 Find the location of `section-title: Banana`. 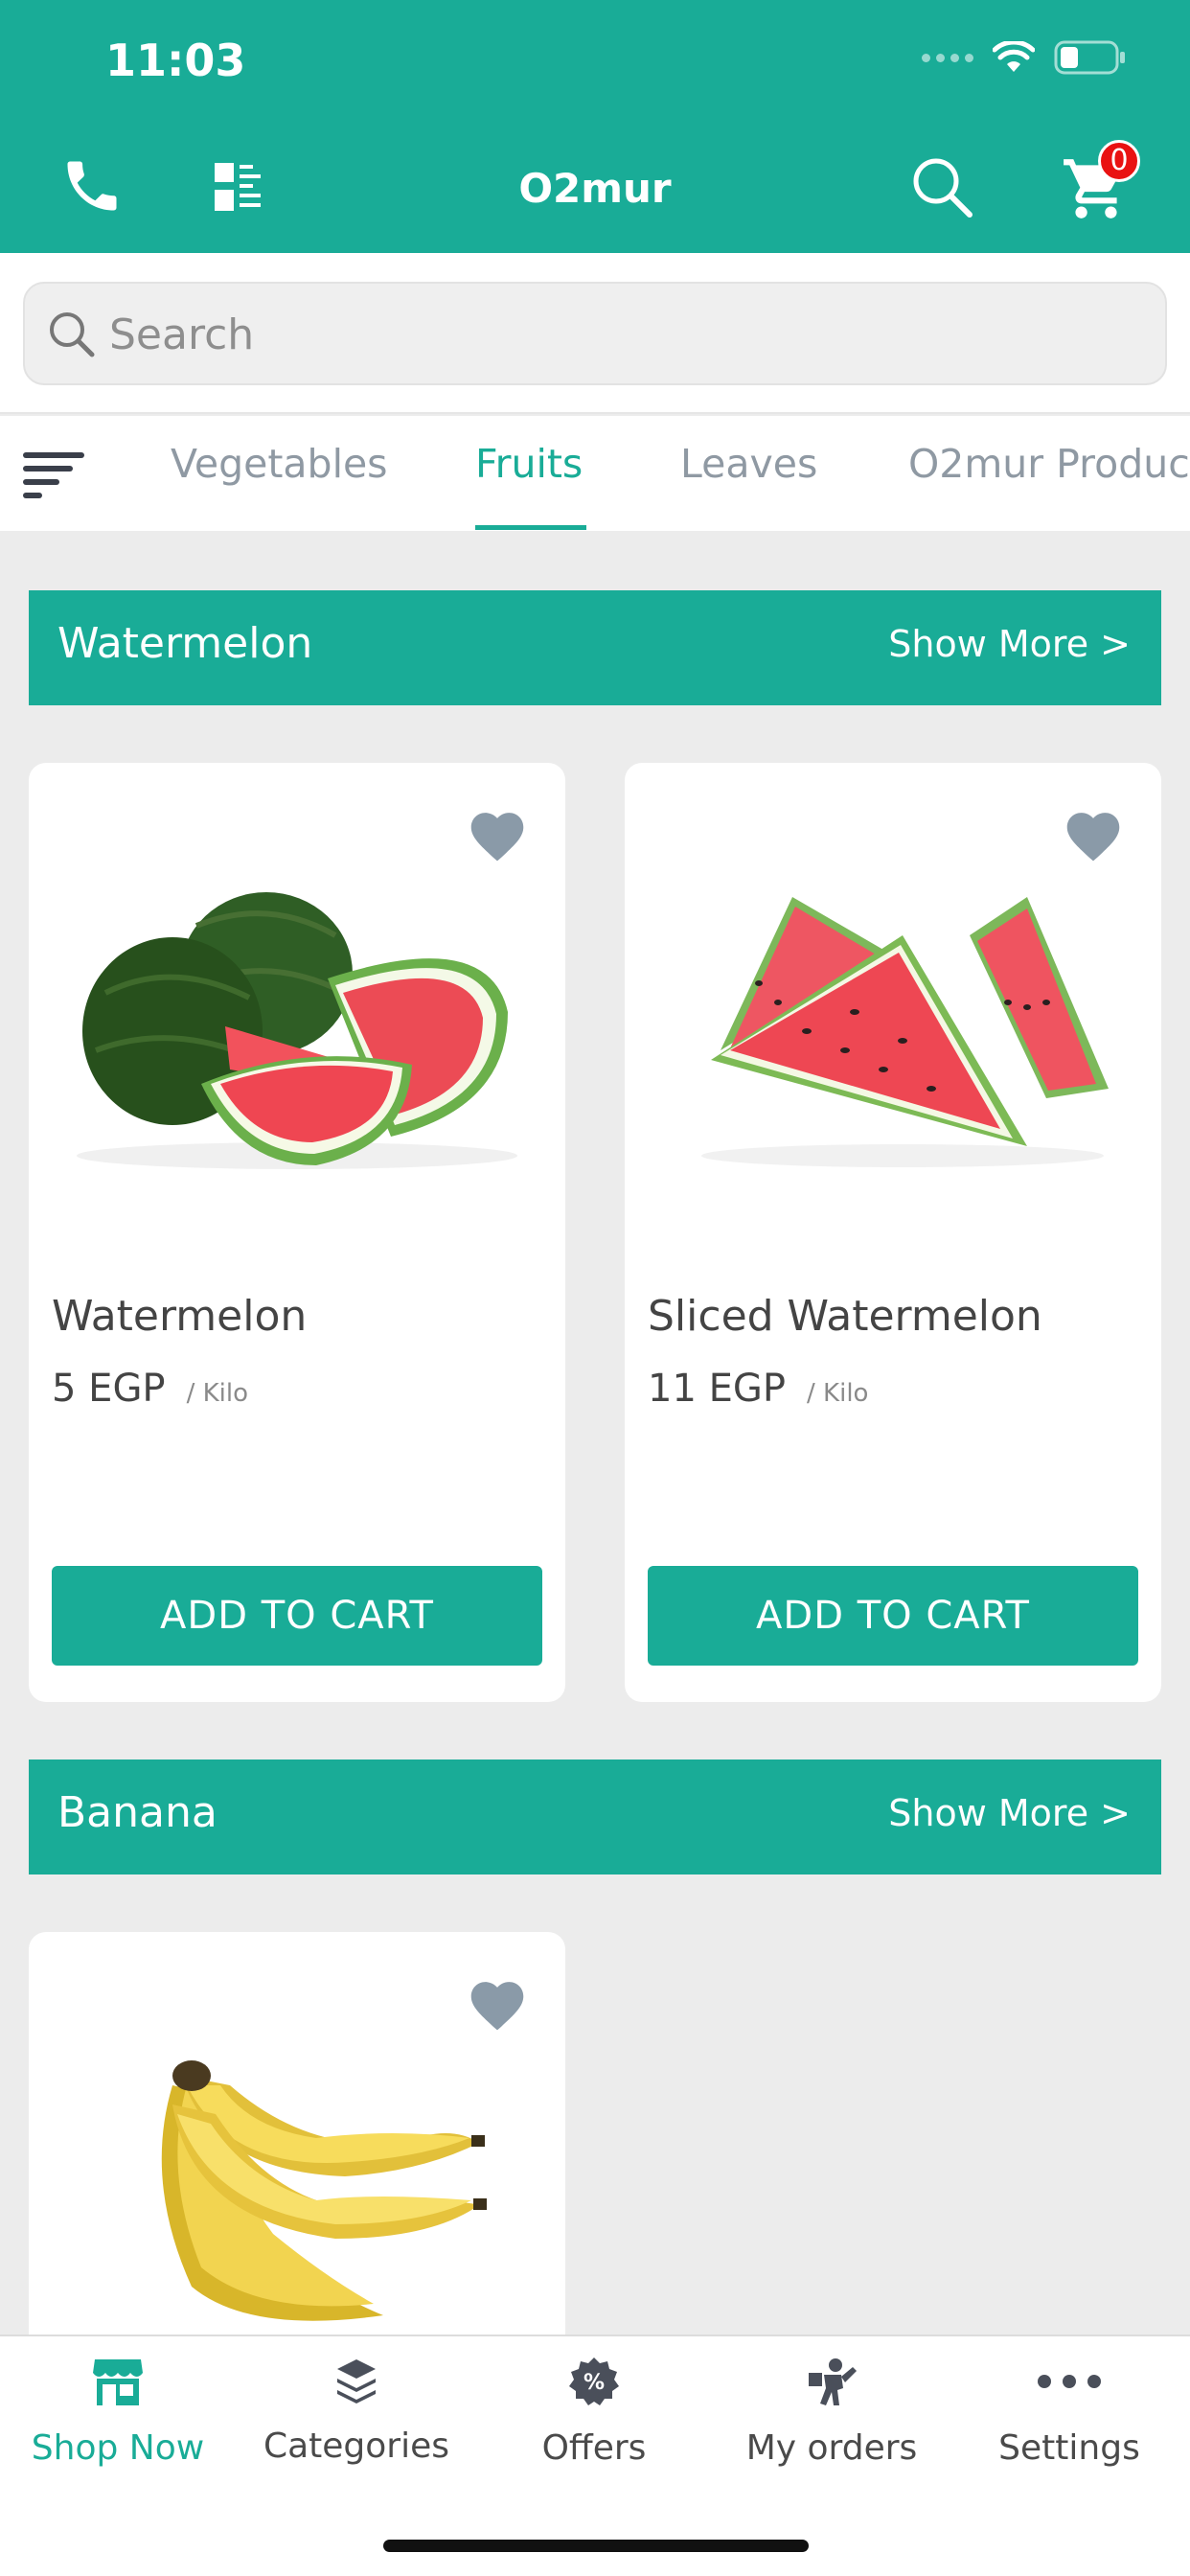

section-title: Banana is located at coordinates (137, 1812).